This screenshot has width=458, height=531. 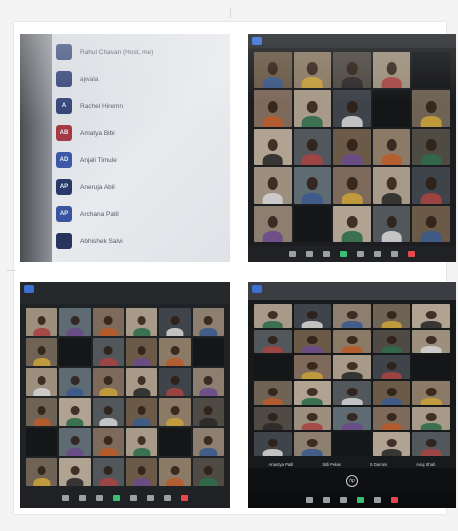 I want to click on participant-row: A Rachel Hiremn, so click(x=89, y=106).